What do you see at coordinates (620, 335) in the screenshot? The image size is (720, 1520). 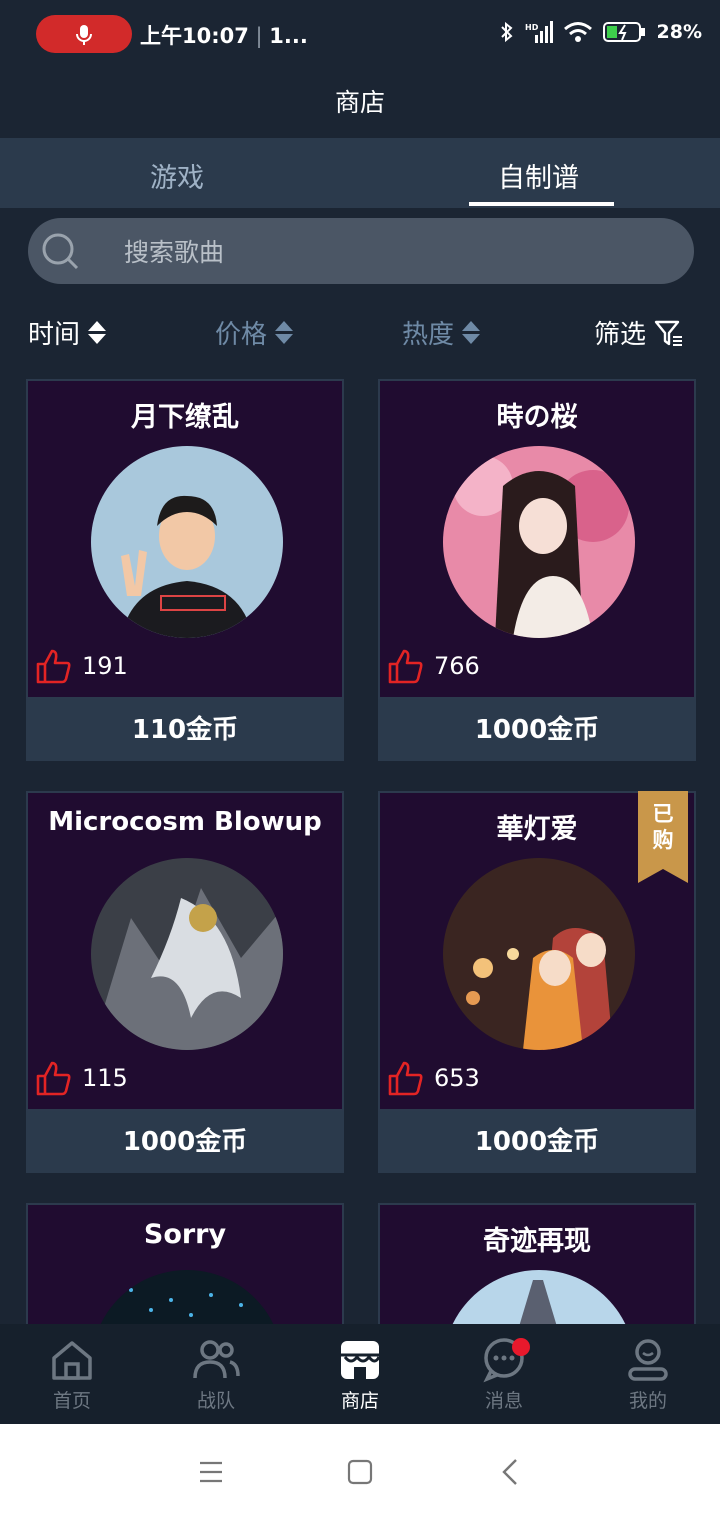 I see `filter-label: 筛选` at bounding box center [620, 335].